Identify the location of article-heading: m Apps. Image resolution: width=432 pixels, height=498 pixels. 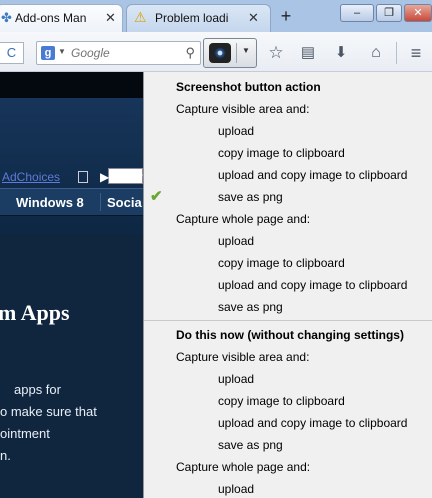
(35, 312).